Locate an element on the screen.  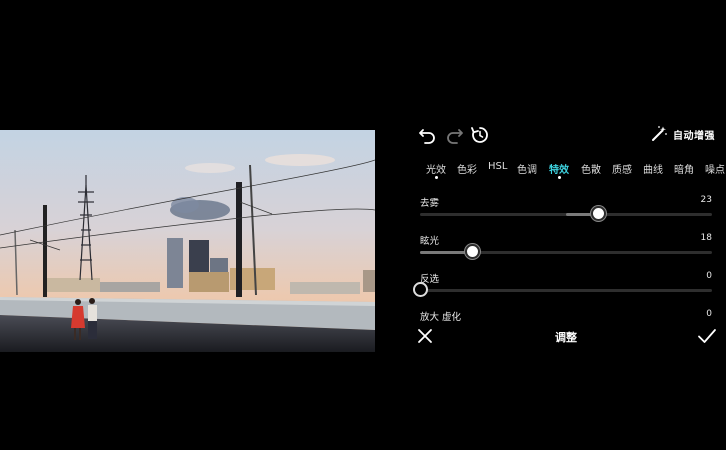
check-icon is located at coordinates (707, 336).